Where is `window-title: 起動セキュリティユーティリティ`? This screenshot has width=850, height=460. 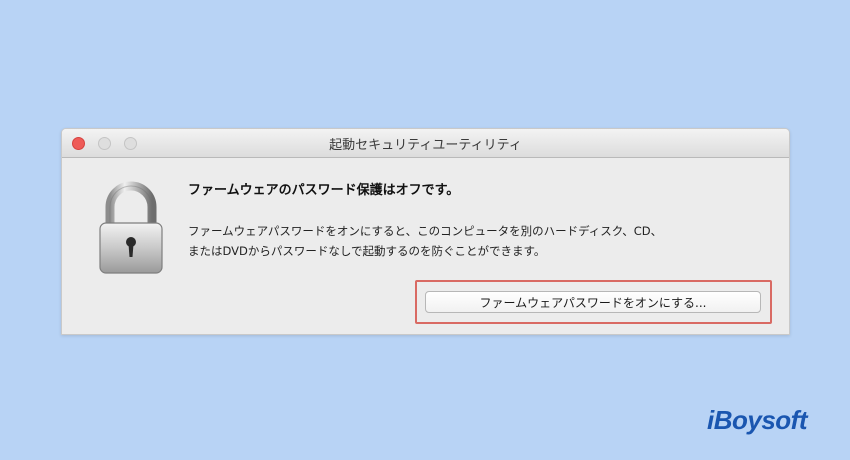 window-title: 起動セキュリティユーティリティ is located at coordinates (425, 145).